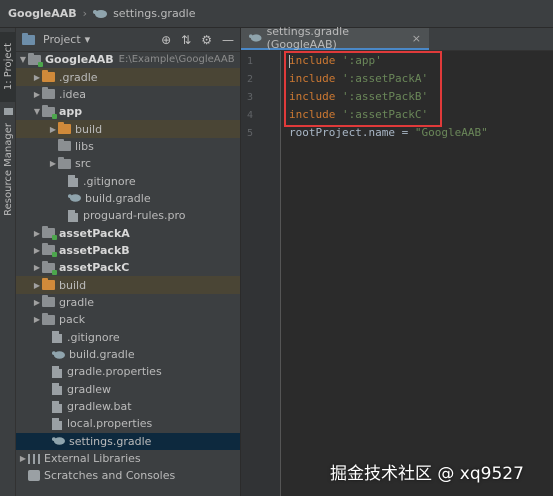 Image resolution: width=553 pixels, height=496 pixels. I want to click on tree-item-gradle: ▶ gradle, so click(128, 302).